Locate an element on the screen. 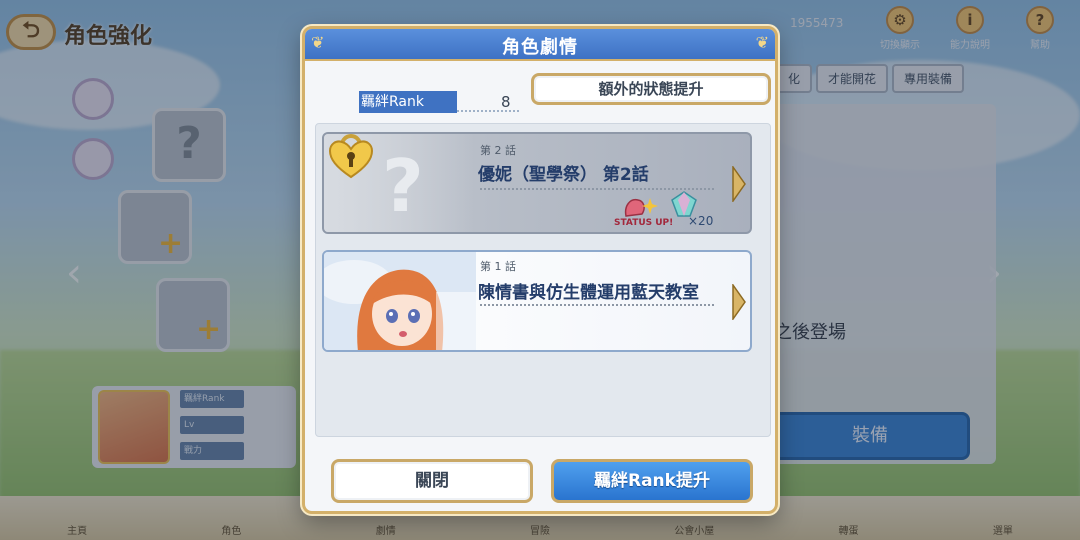  jewel-count: ×20 is located at coordinates (701, 221).